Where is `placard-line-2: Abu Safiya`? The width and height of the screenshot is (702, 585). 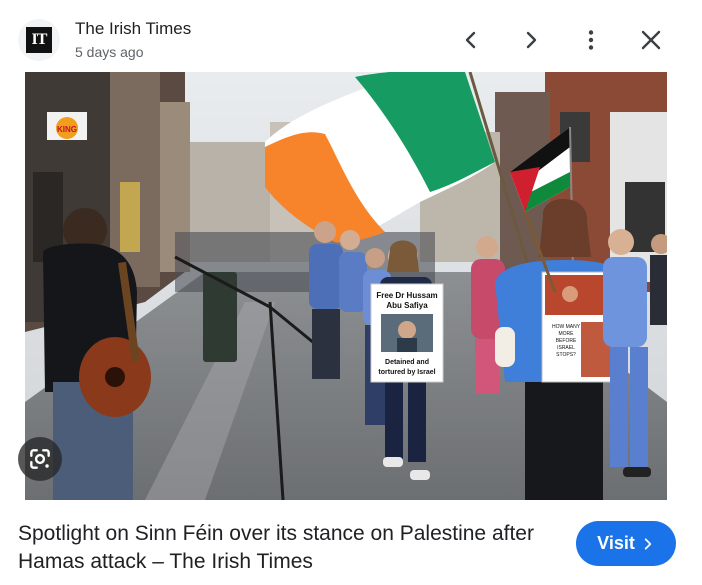 placard-line-2: Abu Safiya is located at coordinates (407, 305).